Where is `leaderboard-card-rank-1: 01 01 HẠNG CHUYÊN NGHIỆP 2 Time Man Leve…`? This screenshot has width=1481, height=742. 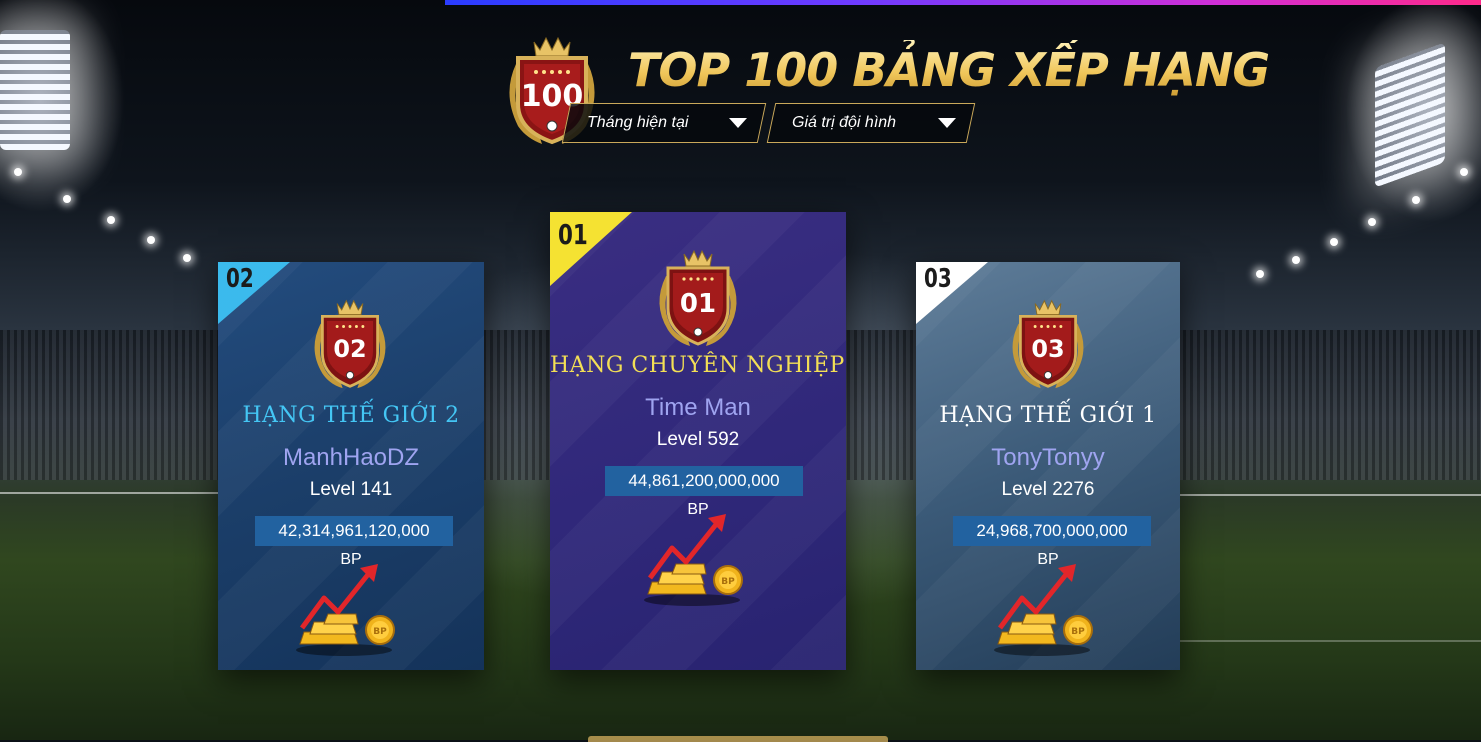
leaderboard-card-rank-1: 01 01 HẠNG CHUYÊN NGHIỆP 2 Time Man Leve… is located at coordinates (698, 441).